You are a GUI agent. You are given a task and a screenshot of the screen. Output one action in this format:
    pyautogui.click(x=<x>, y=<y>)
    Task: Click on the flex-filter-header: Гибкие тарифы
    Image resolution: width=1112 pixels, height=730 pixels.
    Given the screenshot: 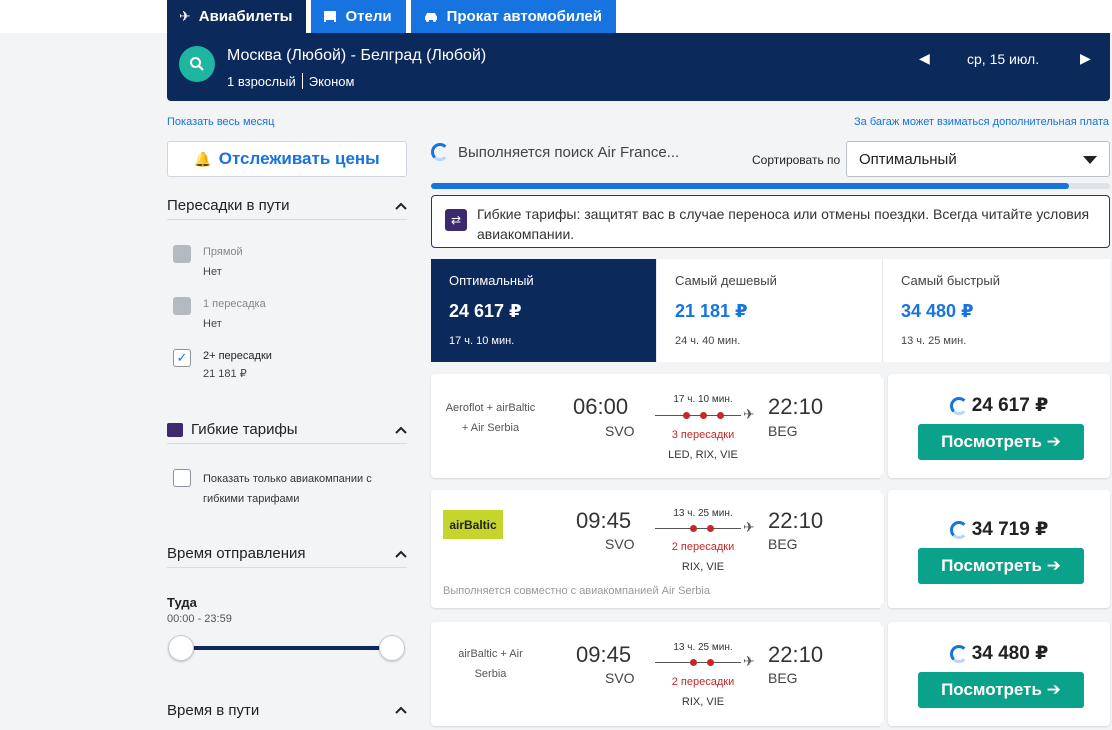 What is the action you would take?
    pyautogui.click(x=287, y=430)
    